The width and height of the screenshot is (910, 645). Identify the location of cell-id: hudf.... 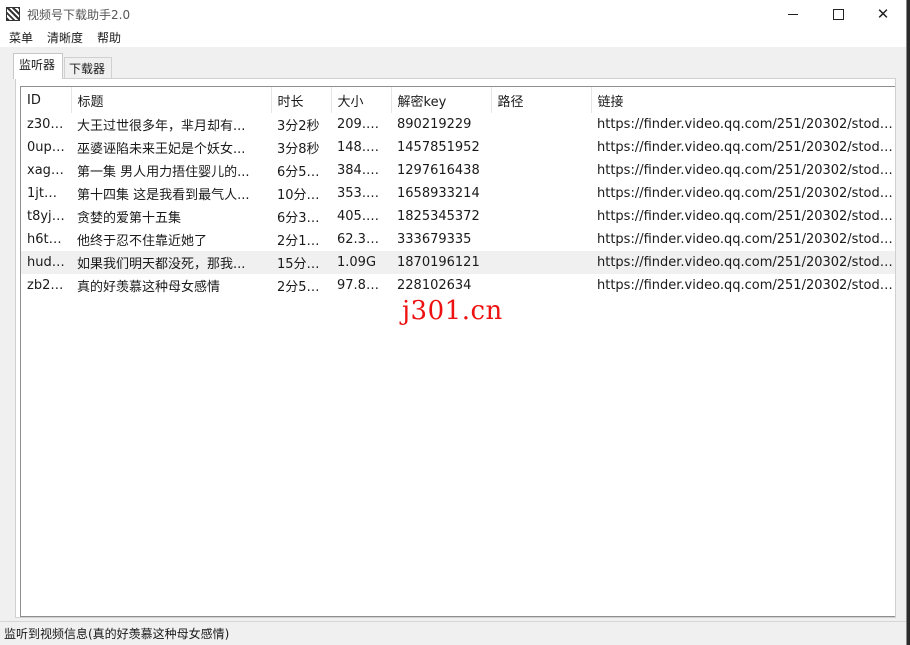
(46, 262).